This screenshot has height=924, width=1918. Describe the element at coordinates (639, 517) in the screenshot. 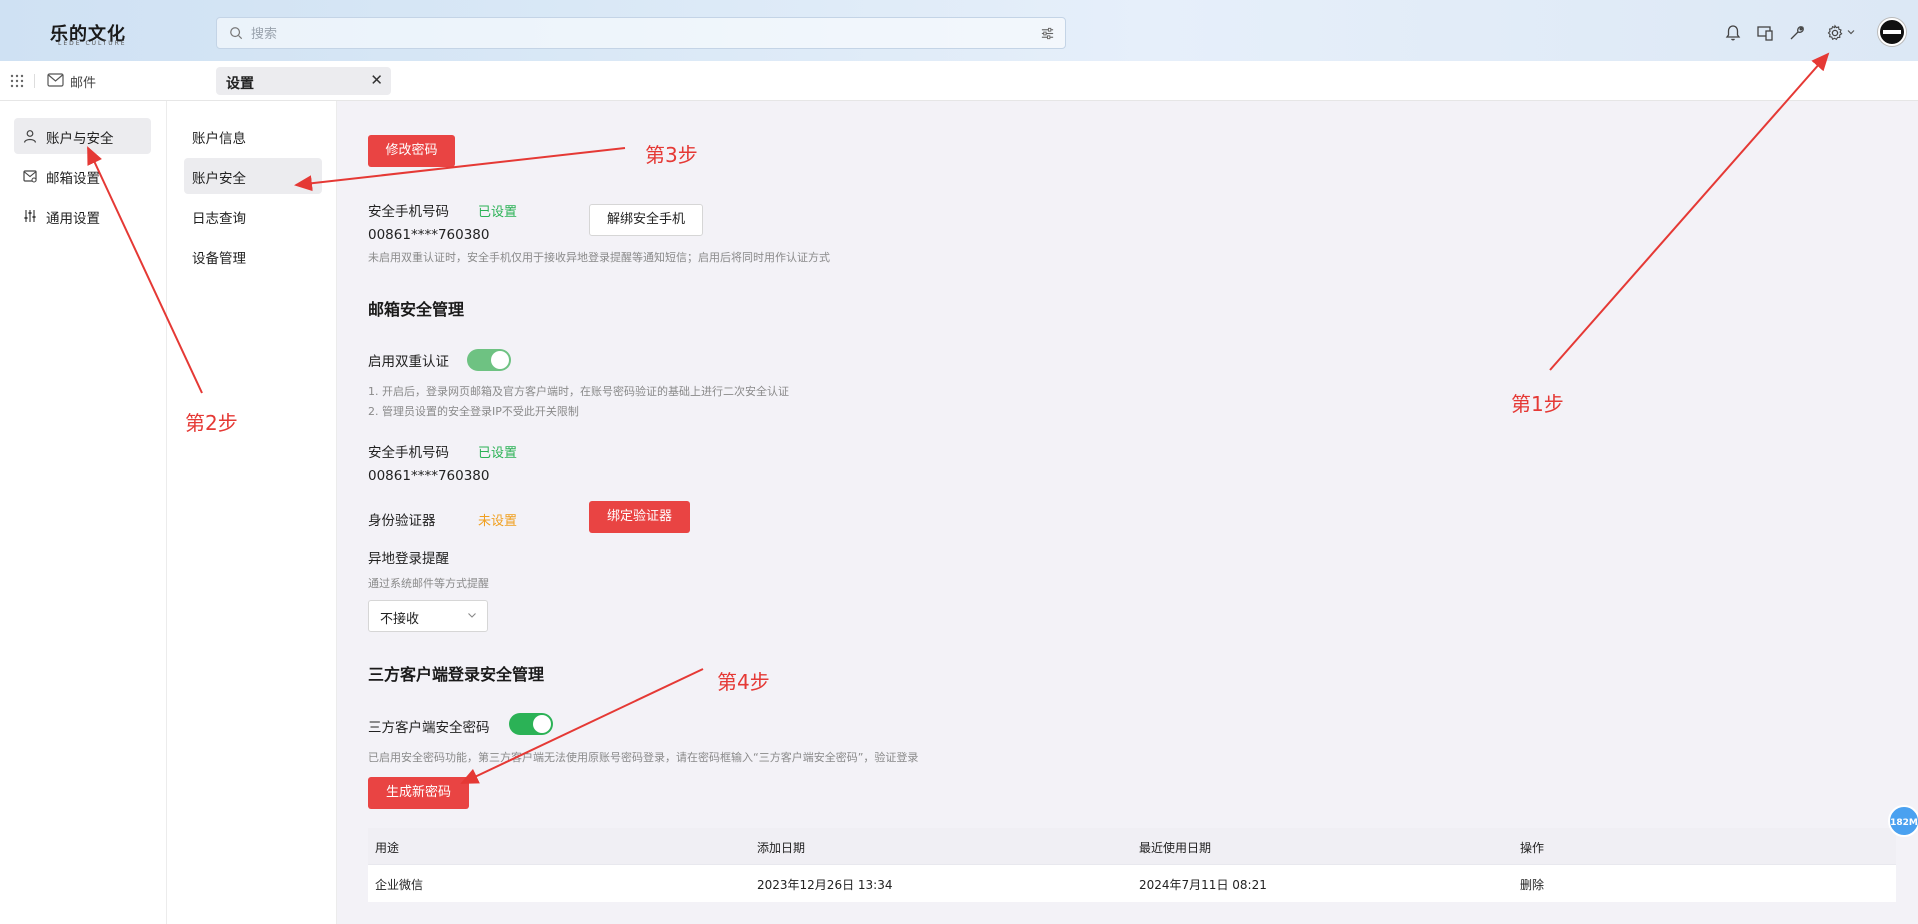

I see `bind-authenticator-button: 绑定验证器` at that location.